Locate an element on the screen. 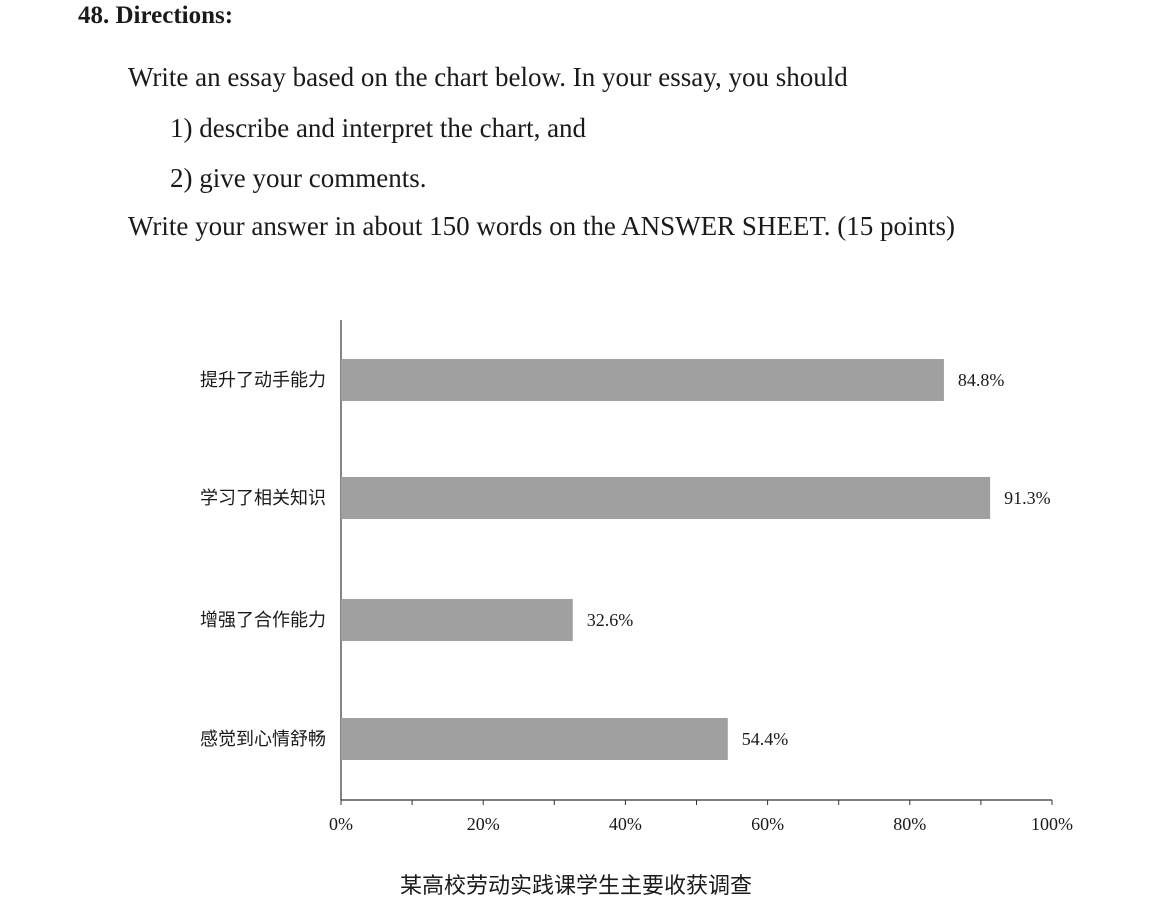 This screenshot has width=1152, height=908. chart-title: 某高校劳动实践课学生主要收获调查 is located at coordinates (575, 886).